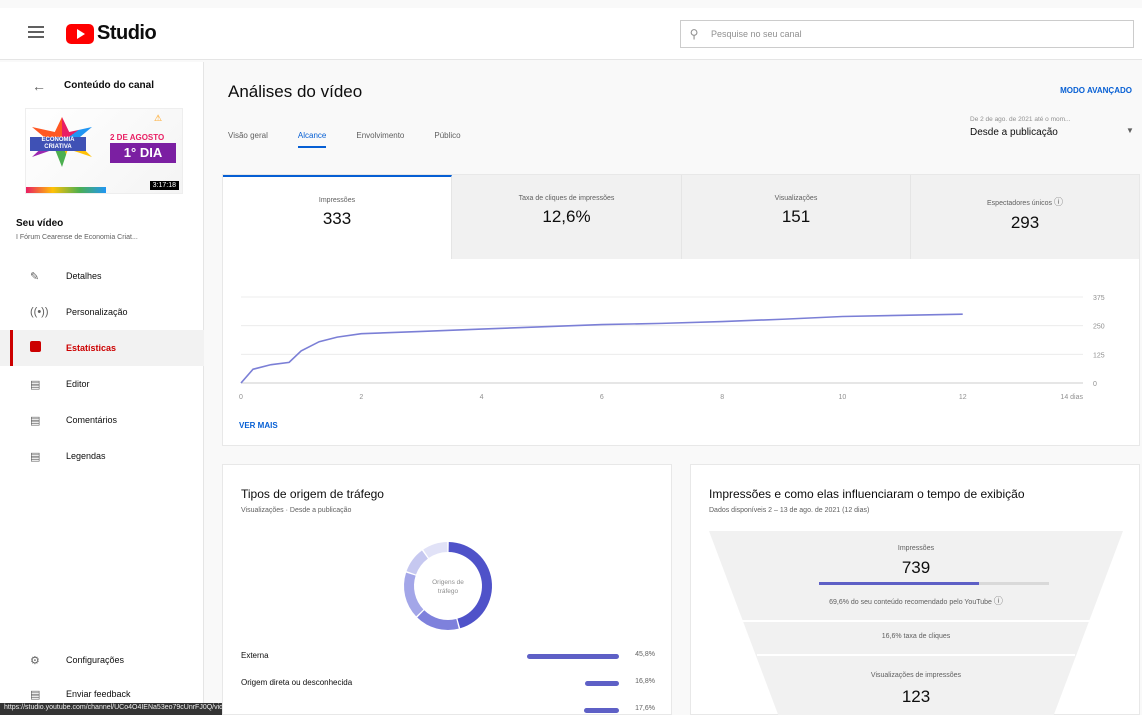 The image size is (1142, 715). I want to click on metric-impressions: Impressões 333, so click(337, 217).